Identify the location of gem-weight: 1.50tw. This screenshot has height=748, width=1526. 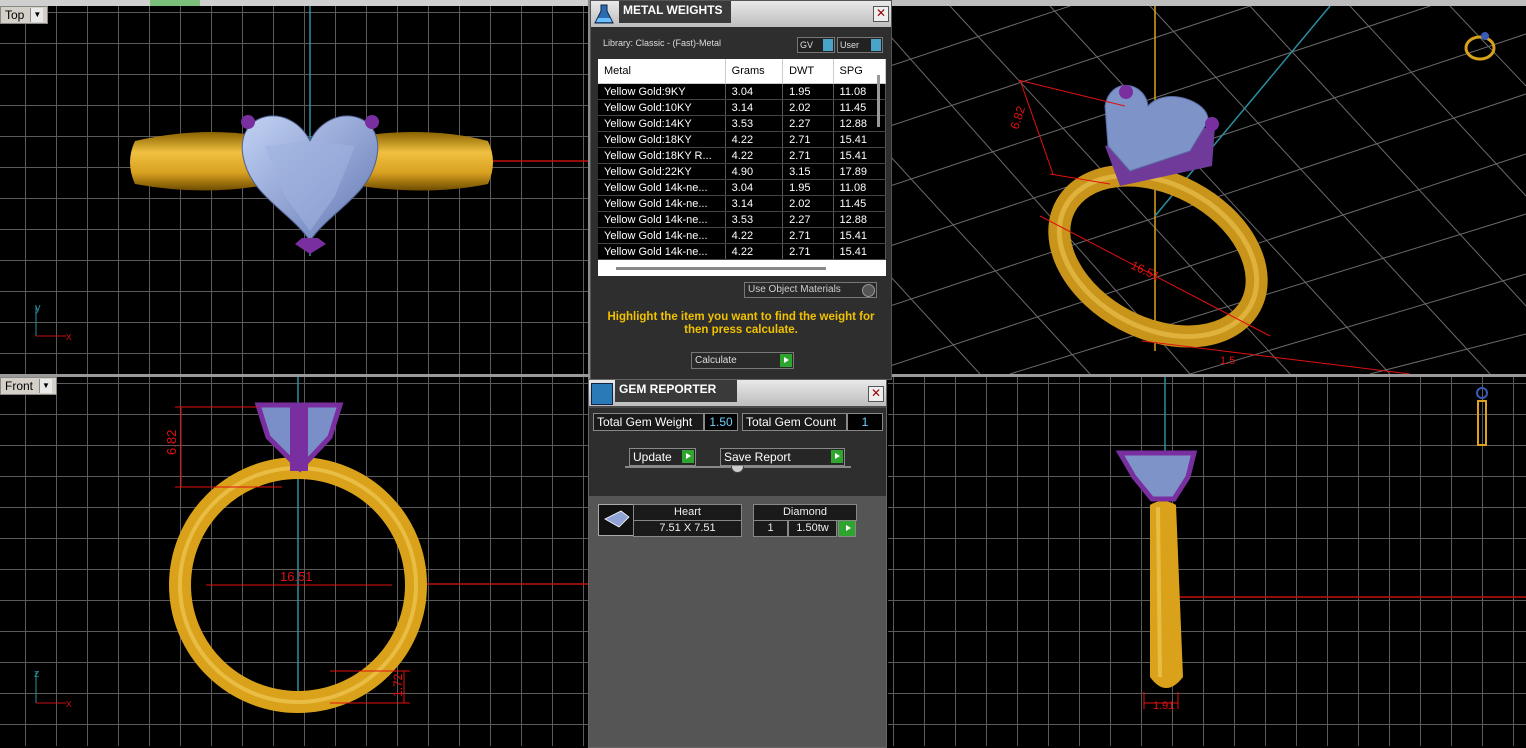
(812, 528).